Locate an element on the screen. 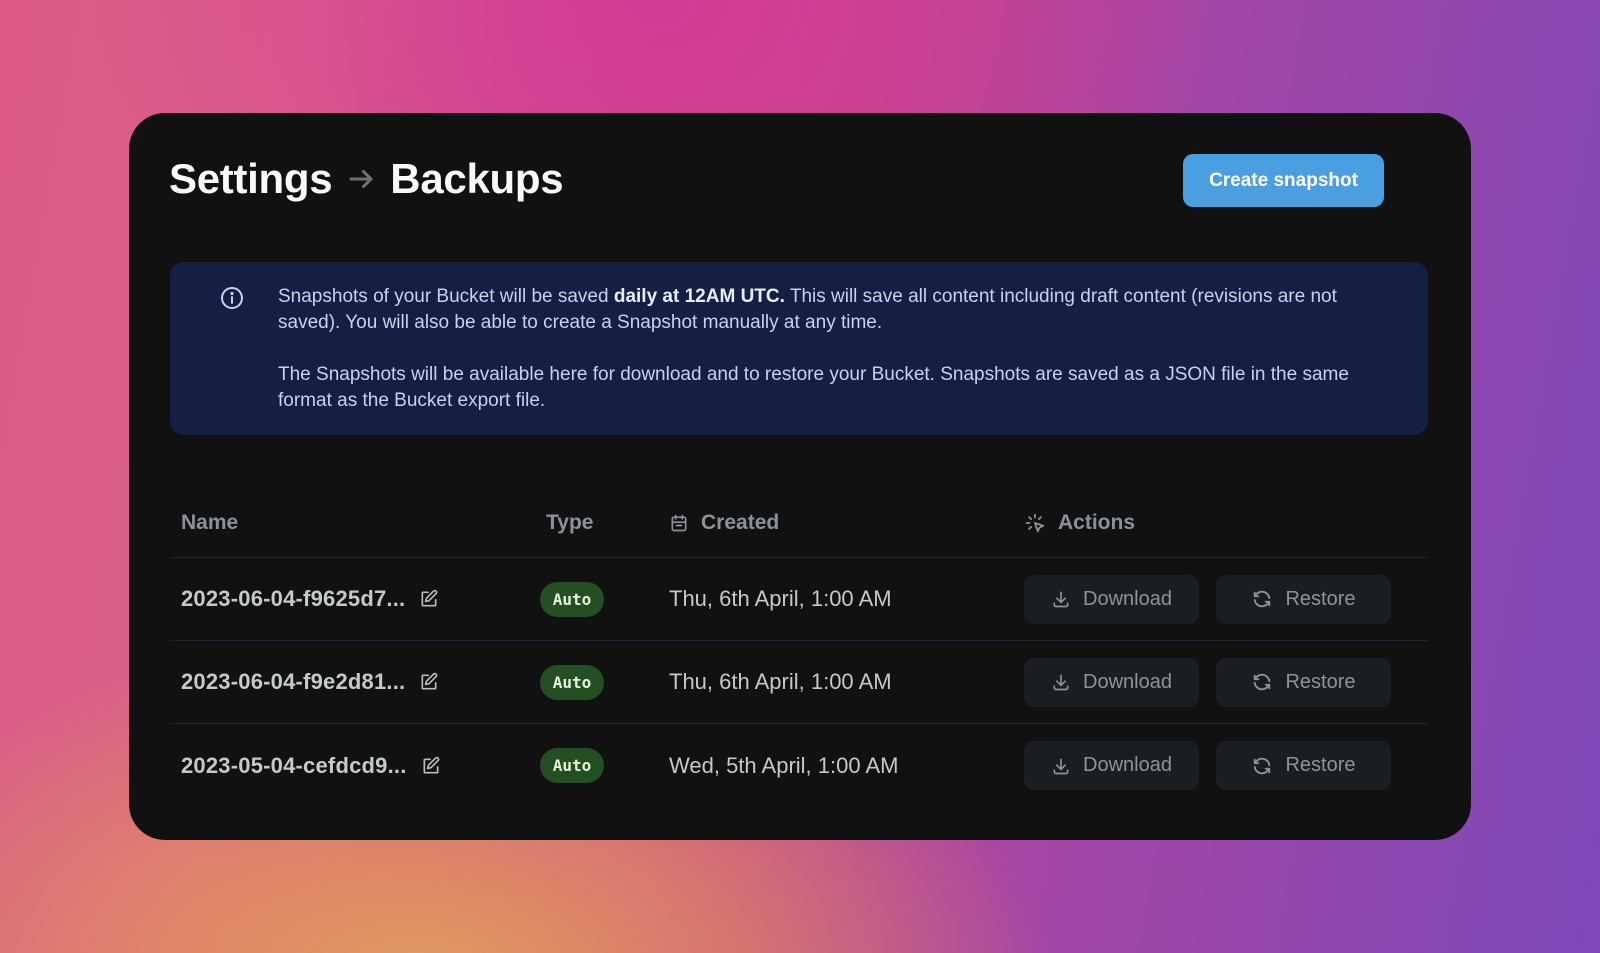 Image resolution: width=1600 pixels, height=953 pixels. info-highlight: daily at 12AM UTC. is located at coordinates (699, 296).